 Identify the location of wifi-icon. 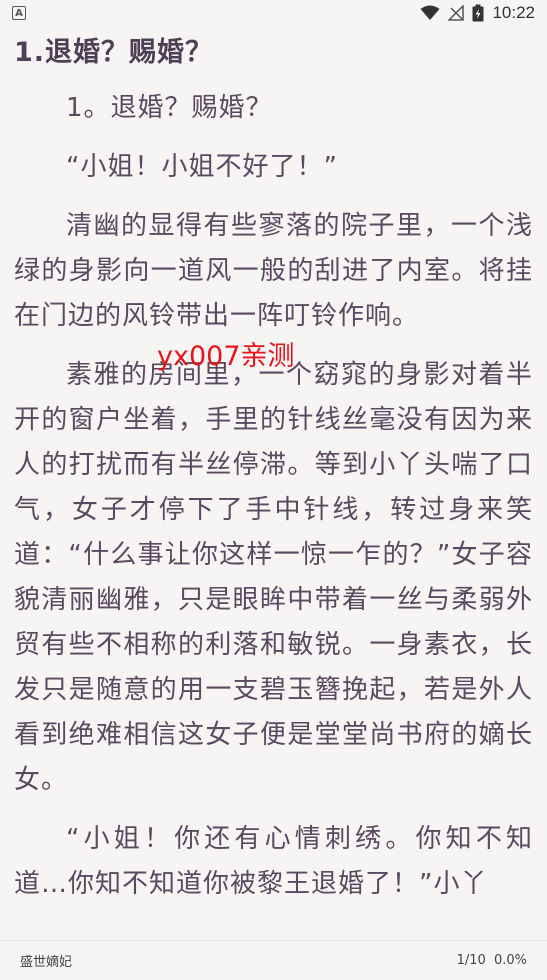
(430, 12).